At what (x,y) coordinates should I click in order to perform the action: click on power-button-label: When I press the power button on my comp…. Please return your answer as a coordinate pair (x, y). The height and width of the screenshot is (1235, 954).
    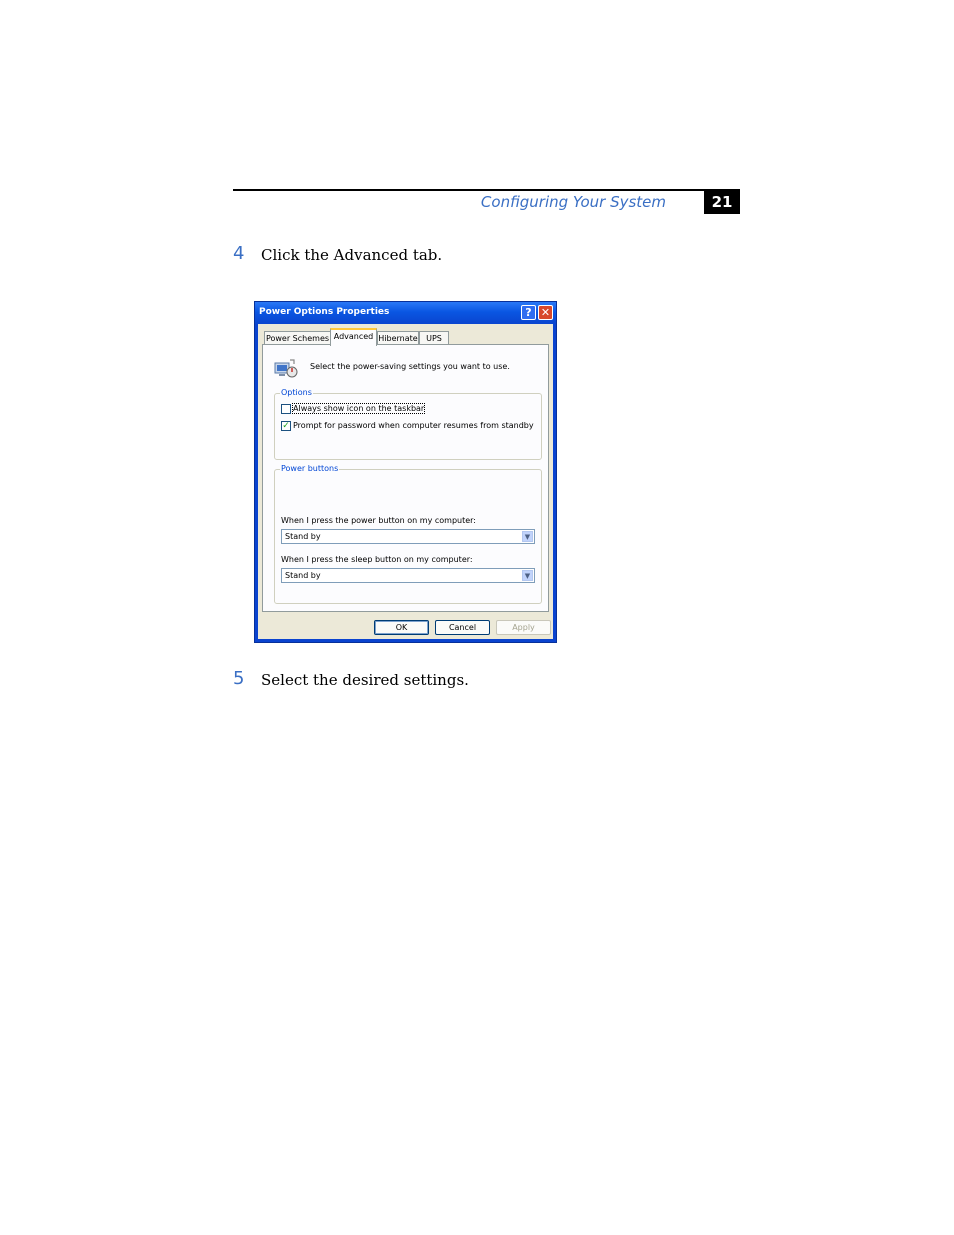
    Looking at the image, I should click on (378, 520).